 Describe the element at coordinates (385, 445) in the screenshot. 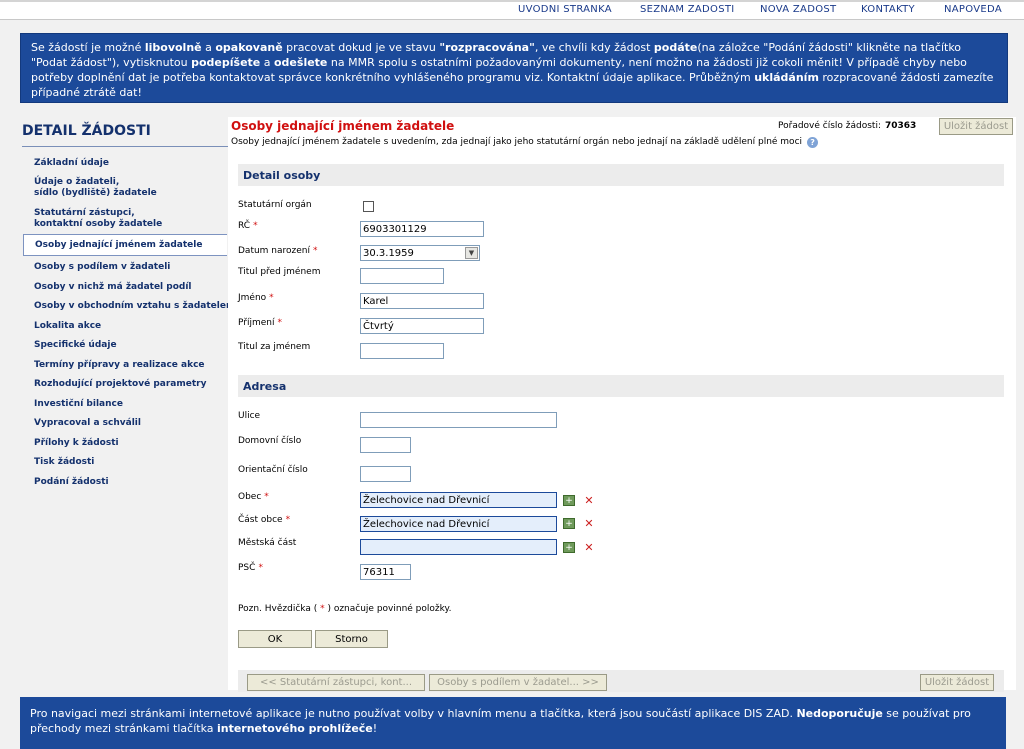

I see `house-number-input` at that location.